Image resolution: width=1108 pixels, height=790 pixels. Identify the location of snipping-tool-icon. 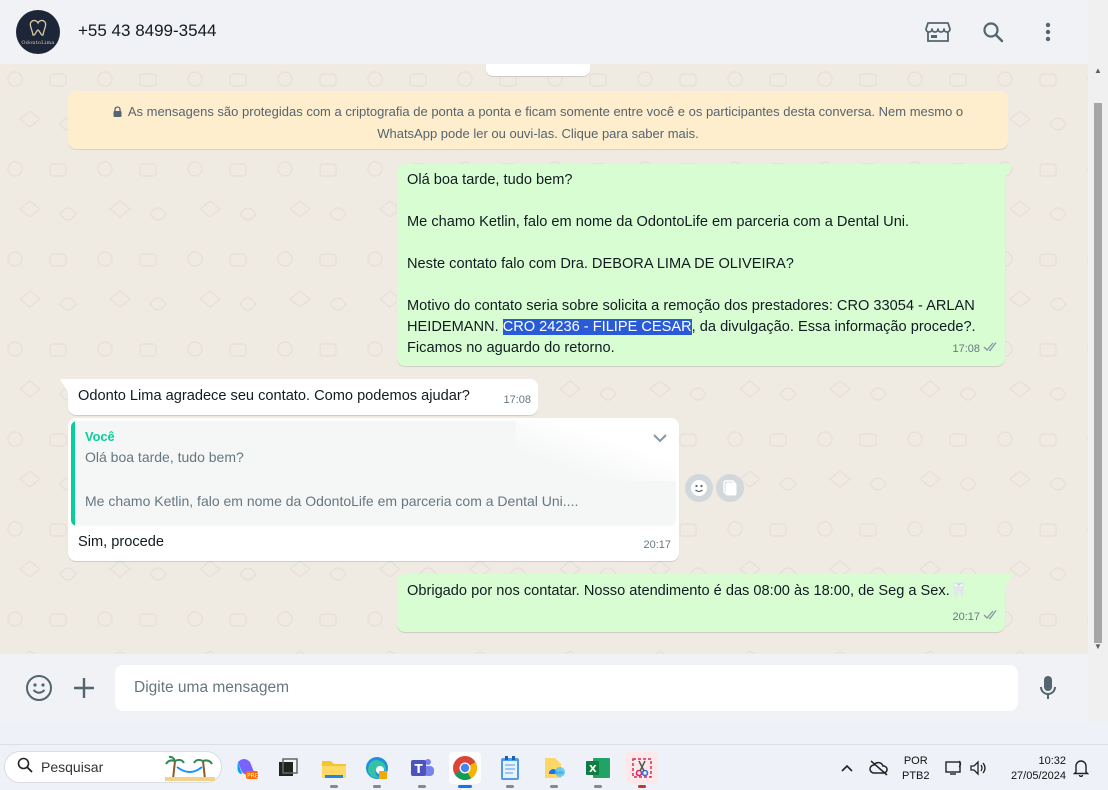
(642, 770).